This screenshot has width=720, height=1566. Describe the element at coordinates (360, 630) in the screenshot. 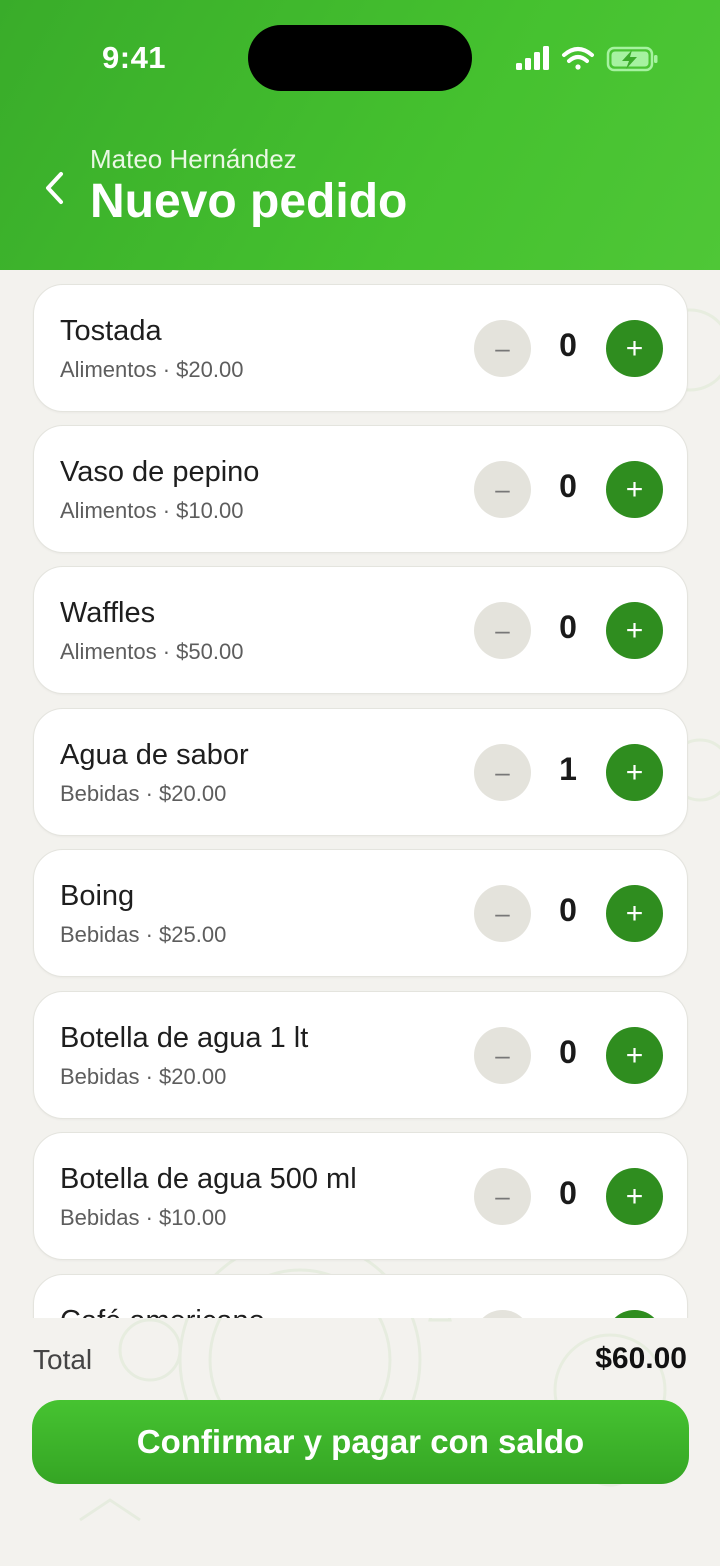

I see `product-card-waffles: Waffles Alimentos · $50.00 – 0 +` at that location.